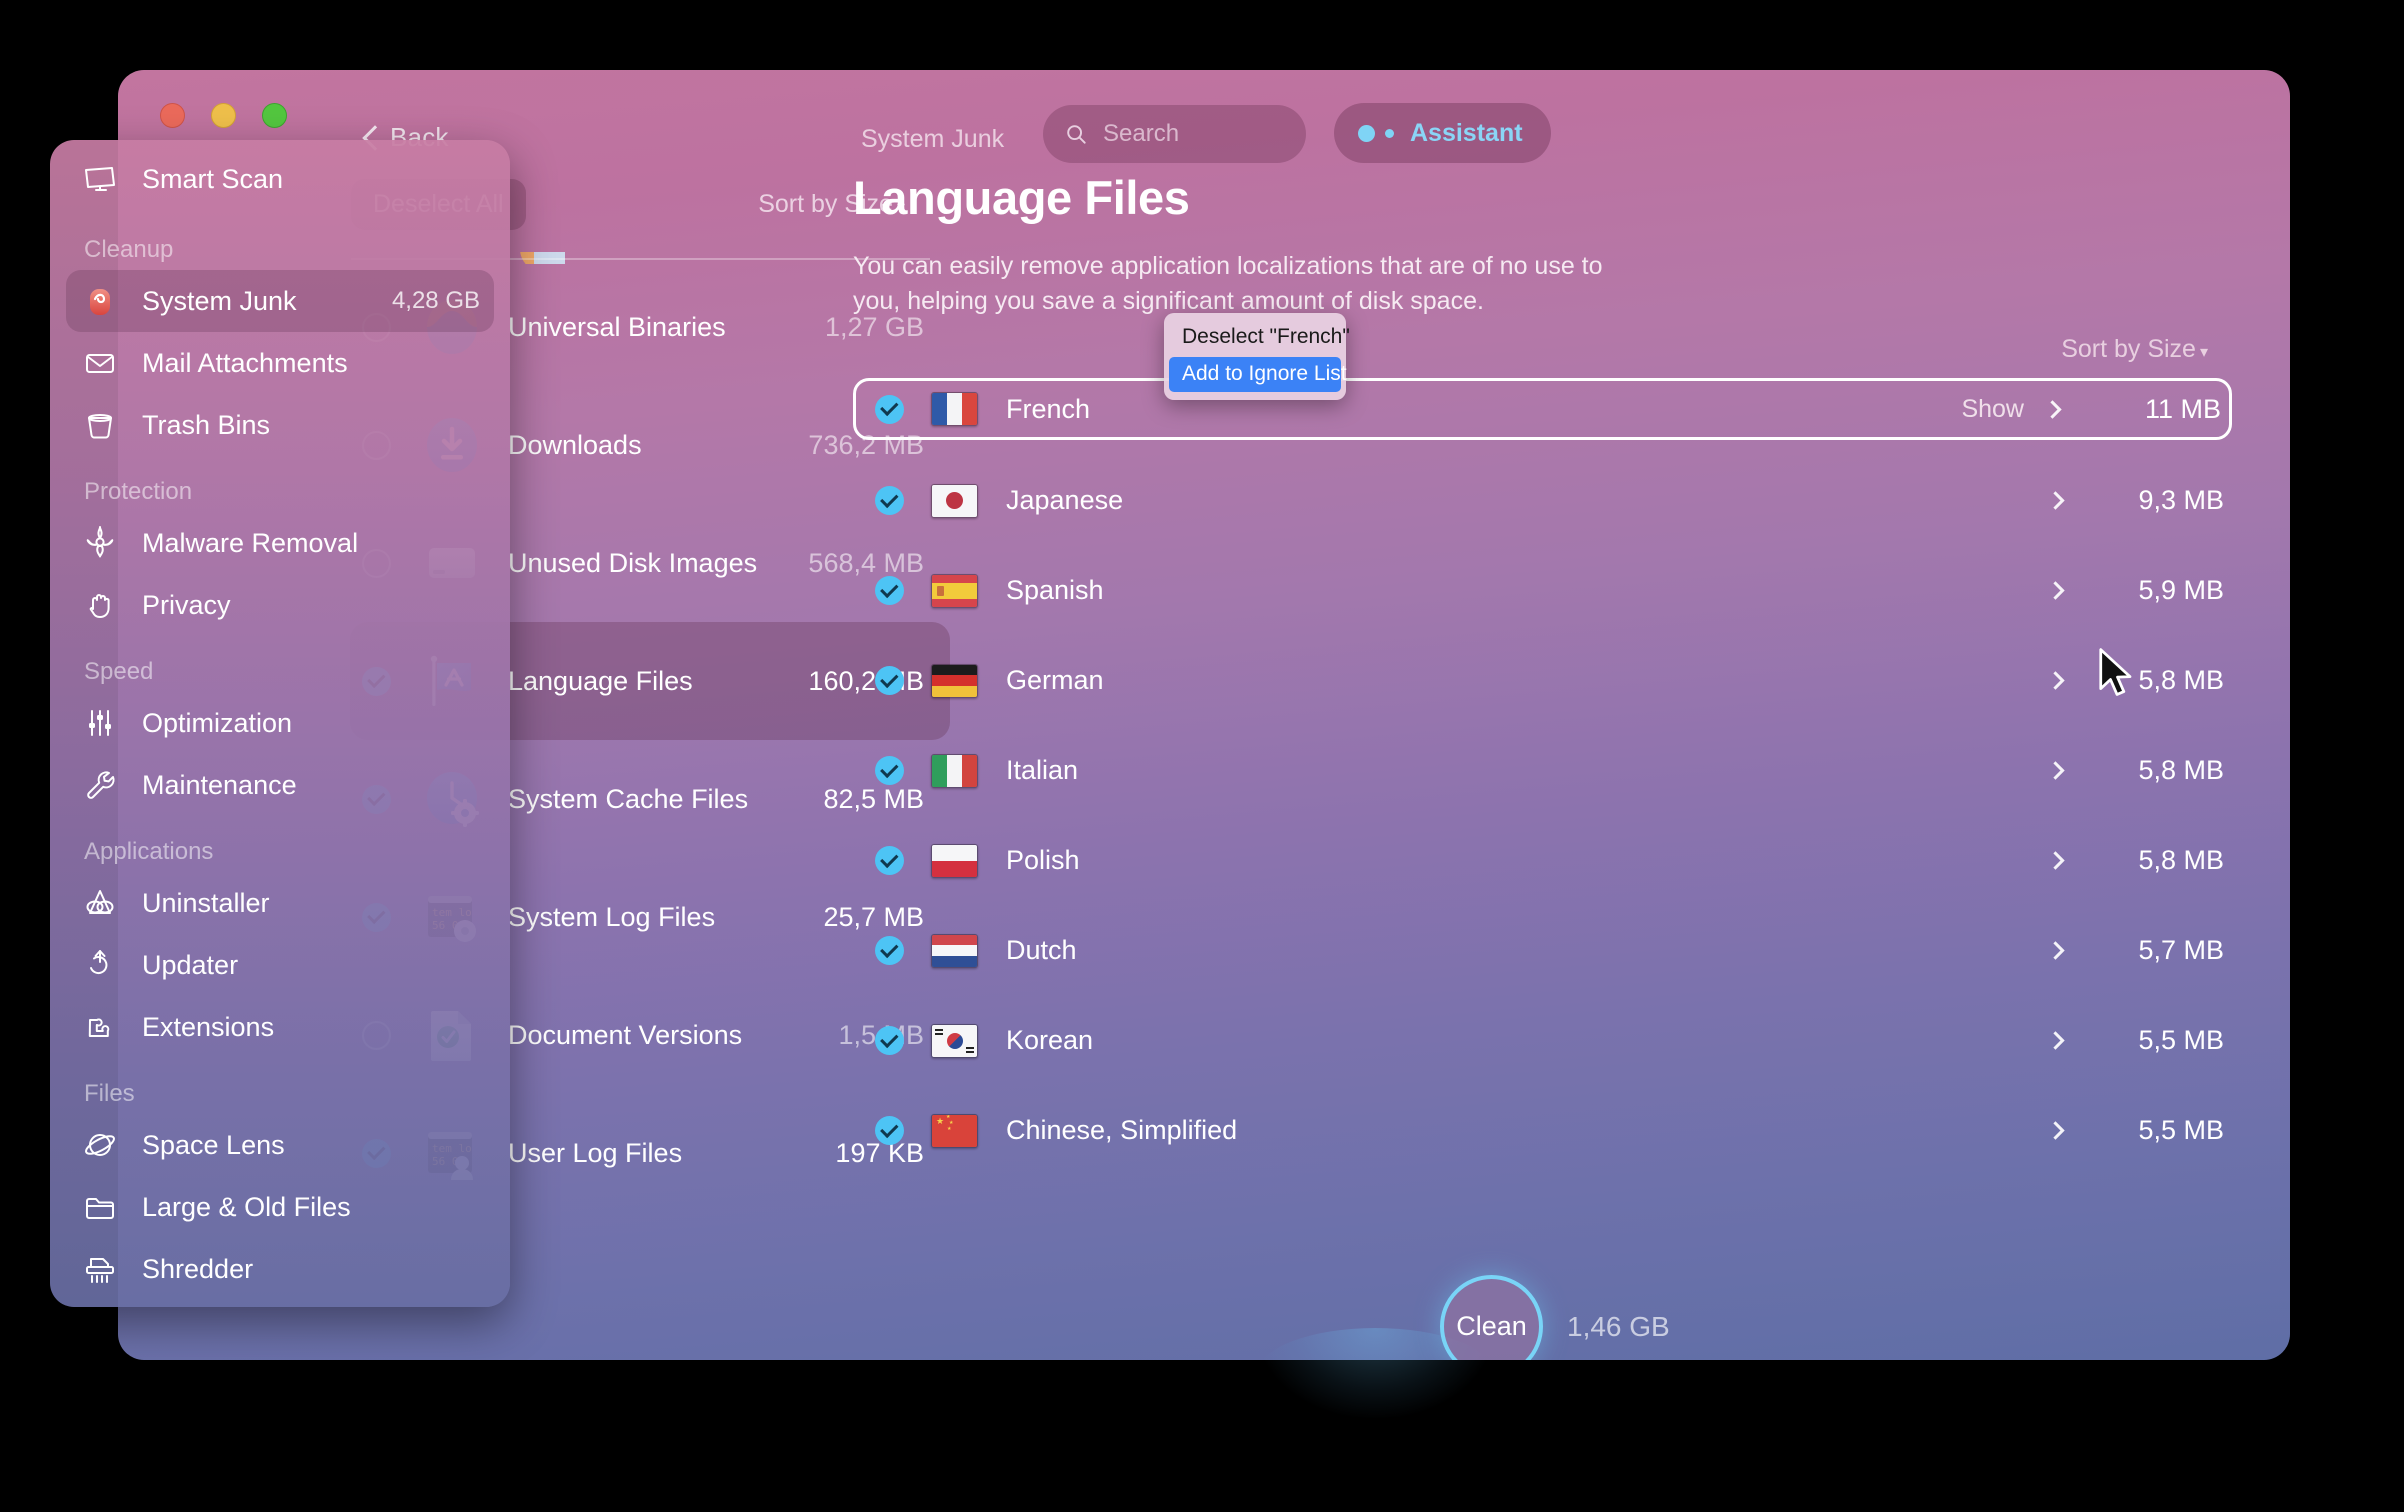 The height and width of the screenshot is (1512, 2404). Describe the element at coordinates (933, 139) in the screenshot. I see `breadcrumb: System Junk` at that location.